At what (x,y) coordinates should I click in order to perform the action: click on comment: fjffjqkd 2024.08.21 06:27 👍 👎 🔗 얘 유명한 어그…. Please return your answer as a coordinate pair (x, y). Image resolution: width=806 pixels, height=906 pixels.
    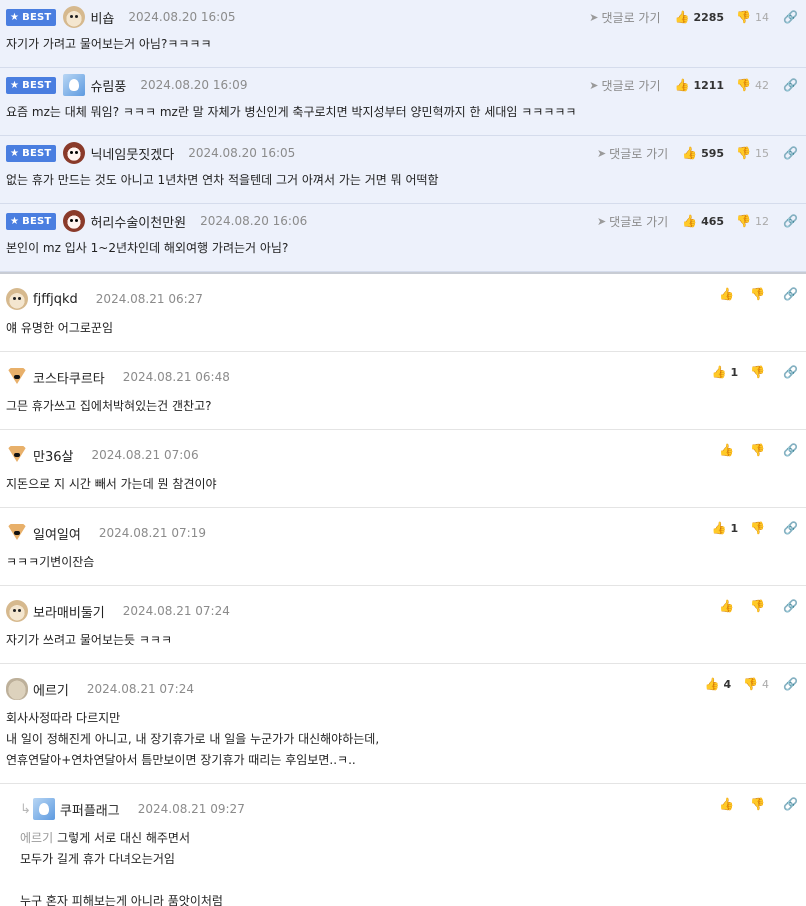
    Looking at the image, I should click on (403, 313).